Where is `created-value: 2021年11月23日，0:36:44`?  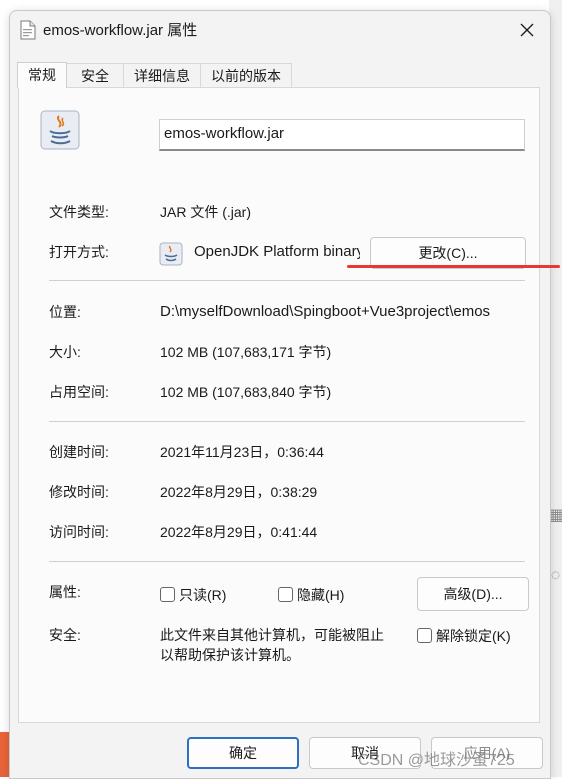 created-value: 2021年11月23日，0:36:44 is located at coordinates (242, 452).